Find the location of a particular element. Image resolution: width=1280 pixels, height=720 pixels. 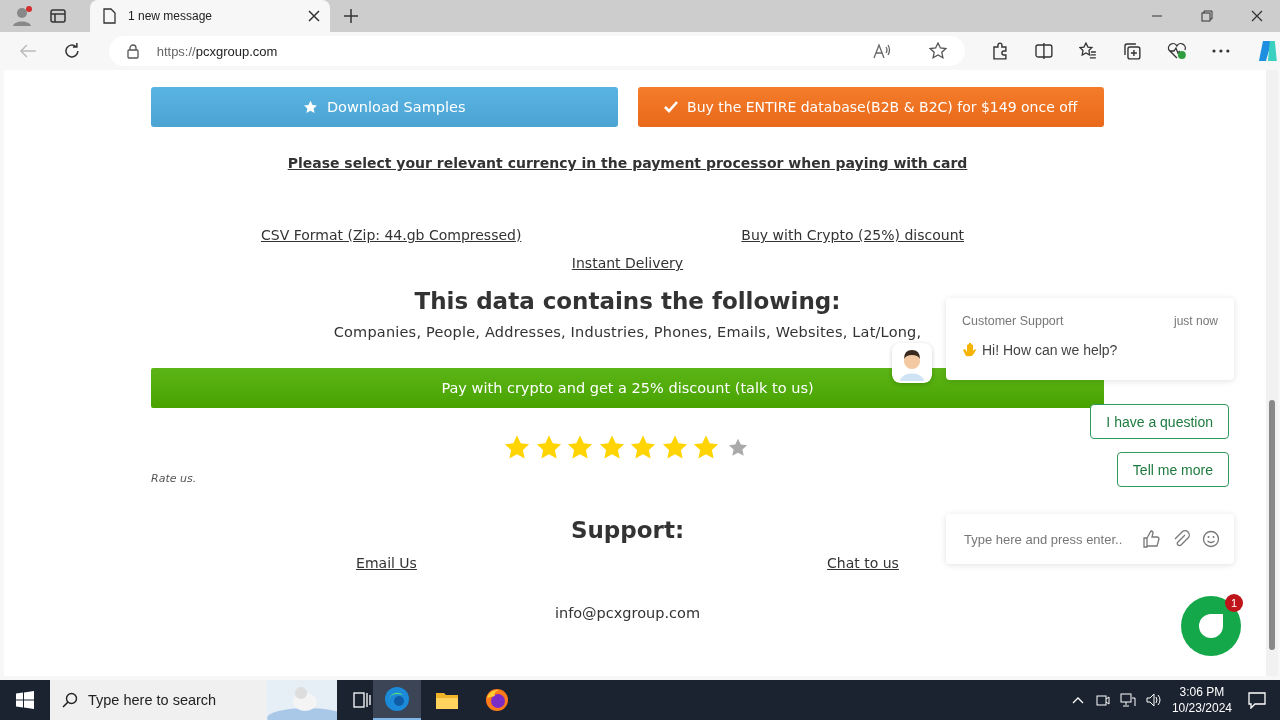

split-screen-icon is located at coordinates (1044, 51).